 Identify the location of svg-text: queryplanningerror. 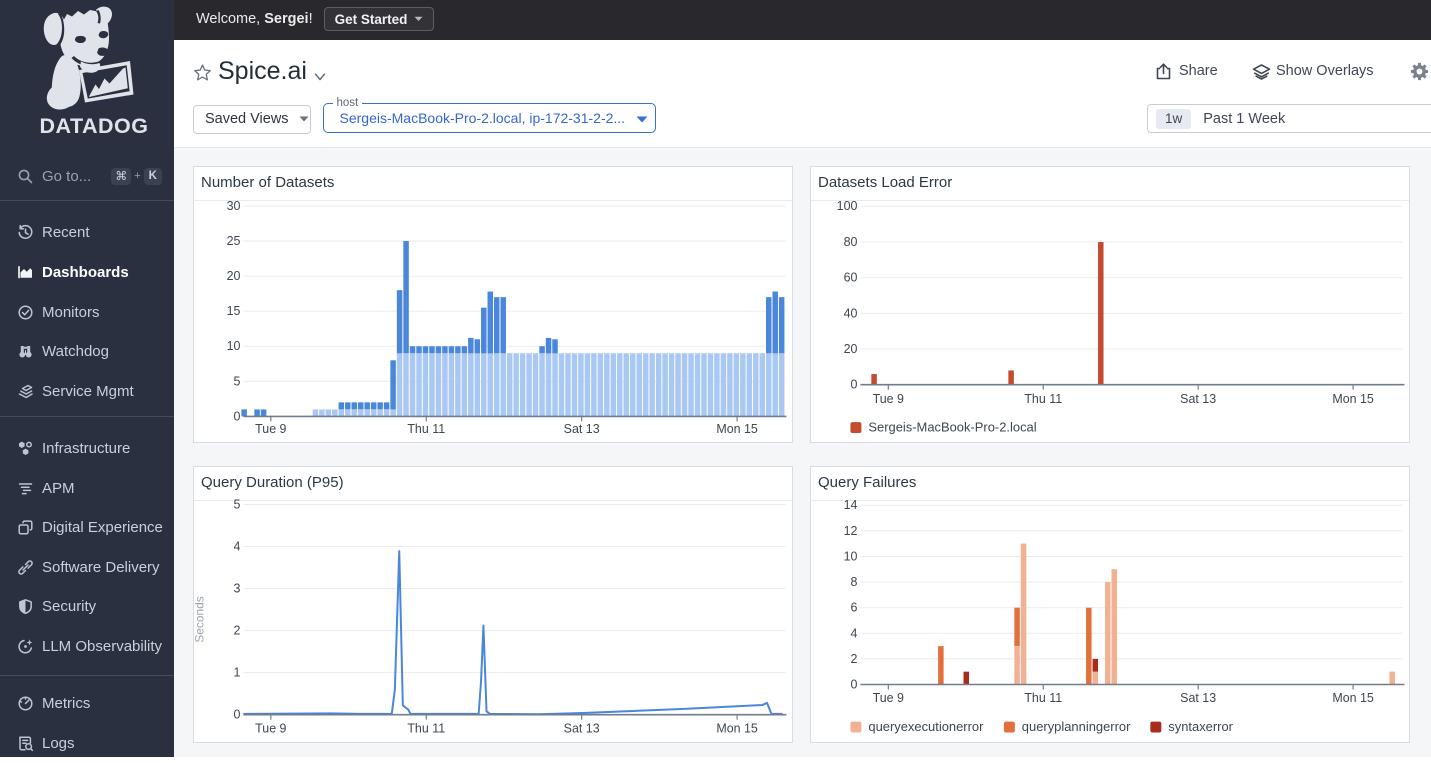
(1076, 726).